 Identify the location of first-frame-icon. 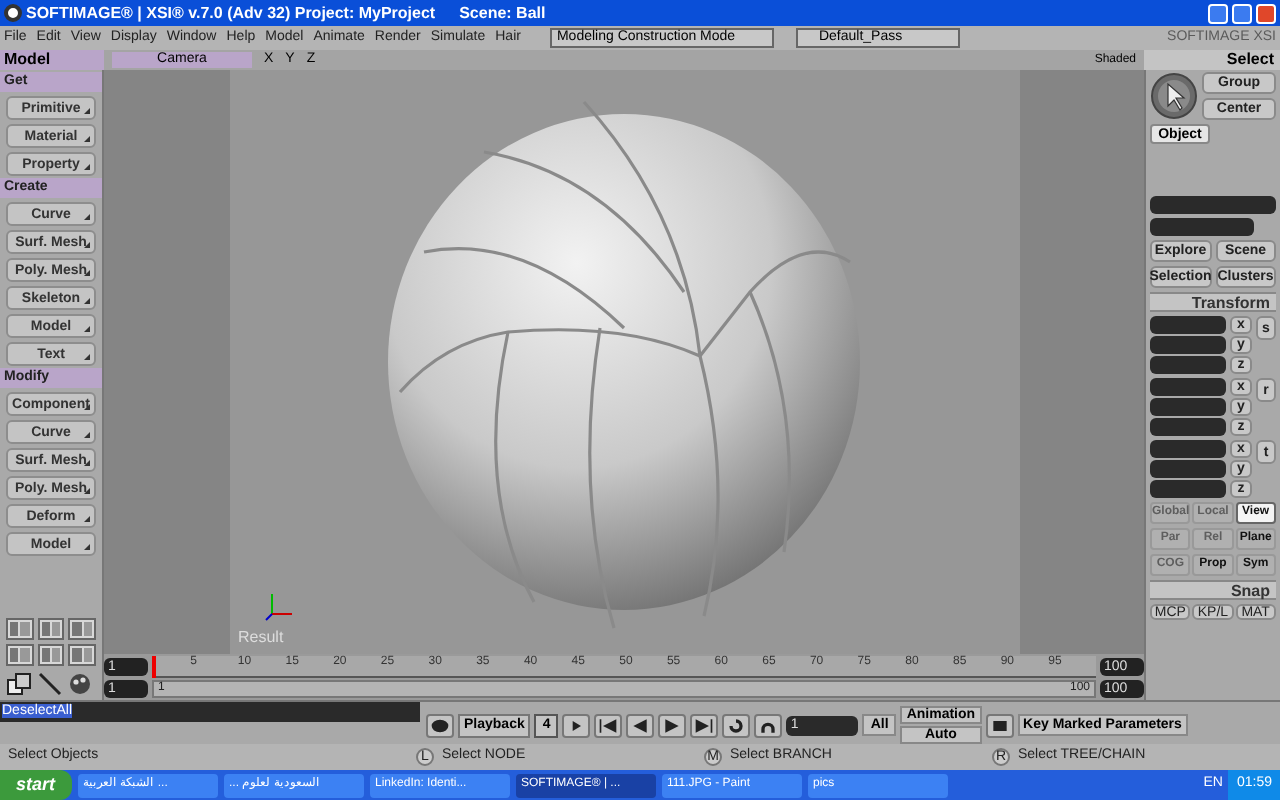
(608, 725).